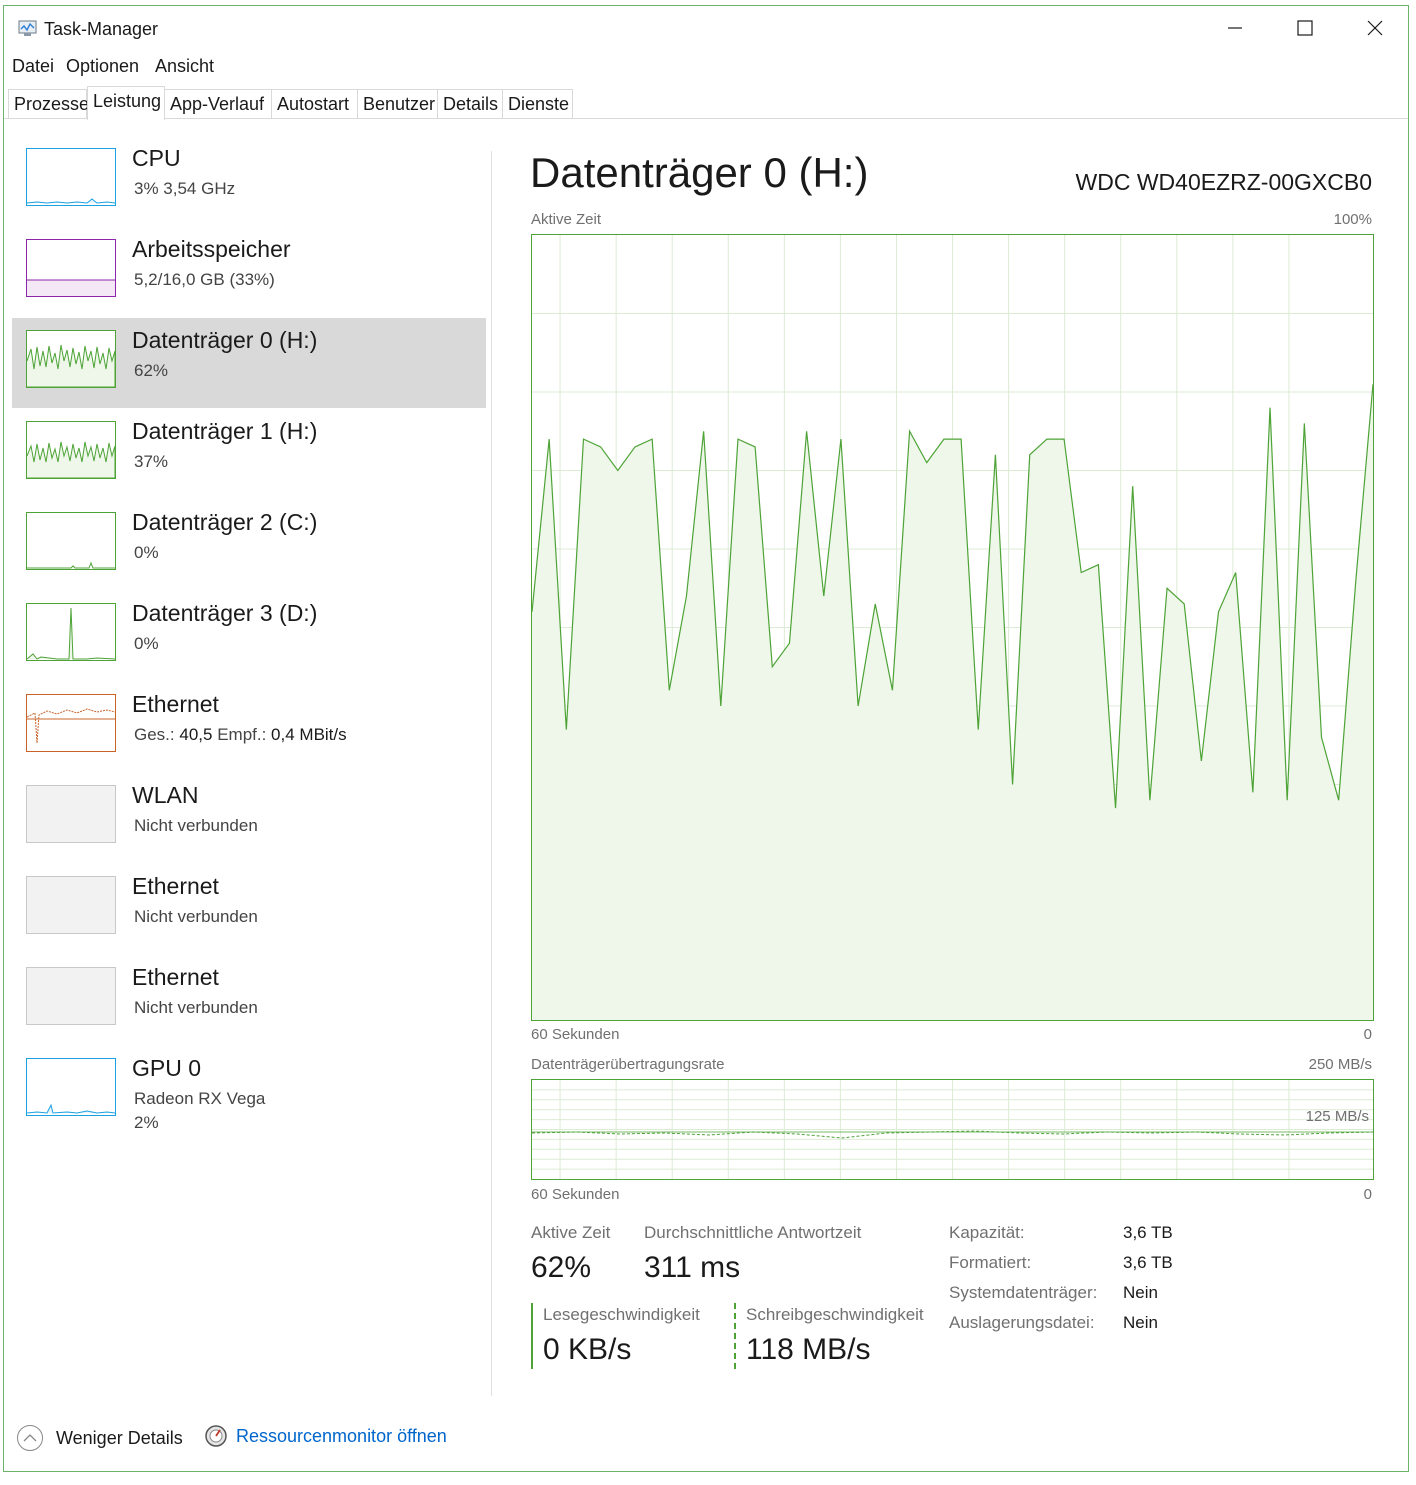  I want to click on cpu-thumbnail-graph, so click(71, 177).